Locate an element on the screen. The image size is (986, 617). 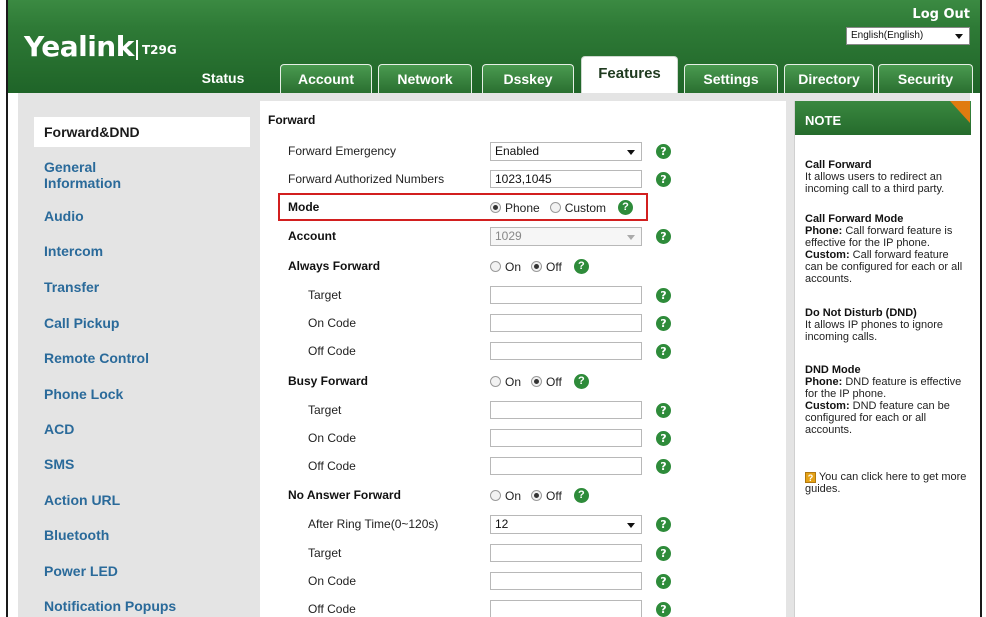
mode-phone-label: Phone is located at coordinates (522, 207).